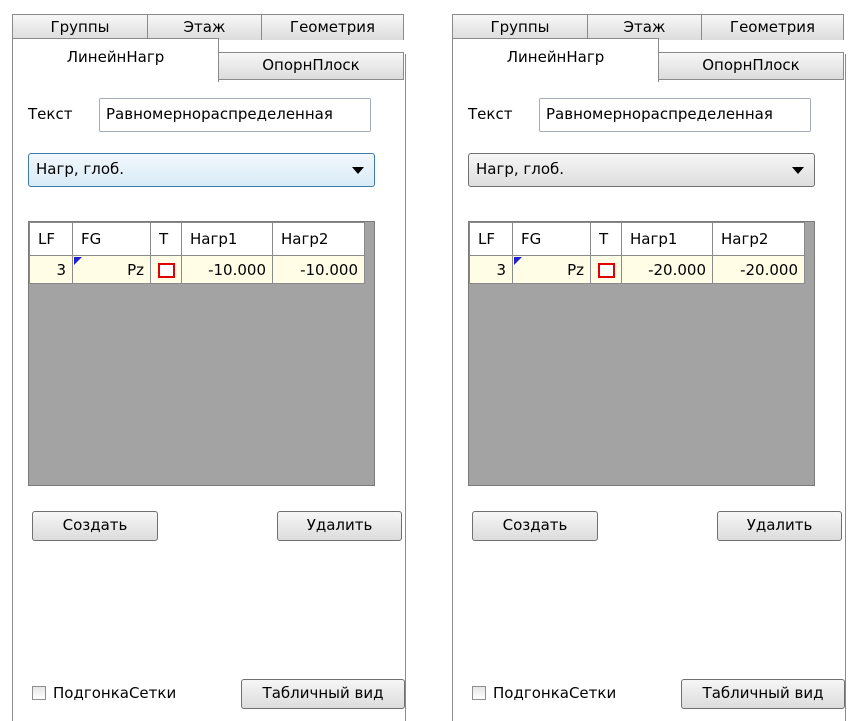 Image resolution: width=852 pixels, height=721 pixels. What do you see at coordinates (318, 269) in the screenshot?
I see `cell-load2: -10.000` at bounding box center [318, 269].